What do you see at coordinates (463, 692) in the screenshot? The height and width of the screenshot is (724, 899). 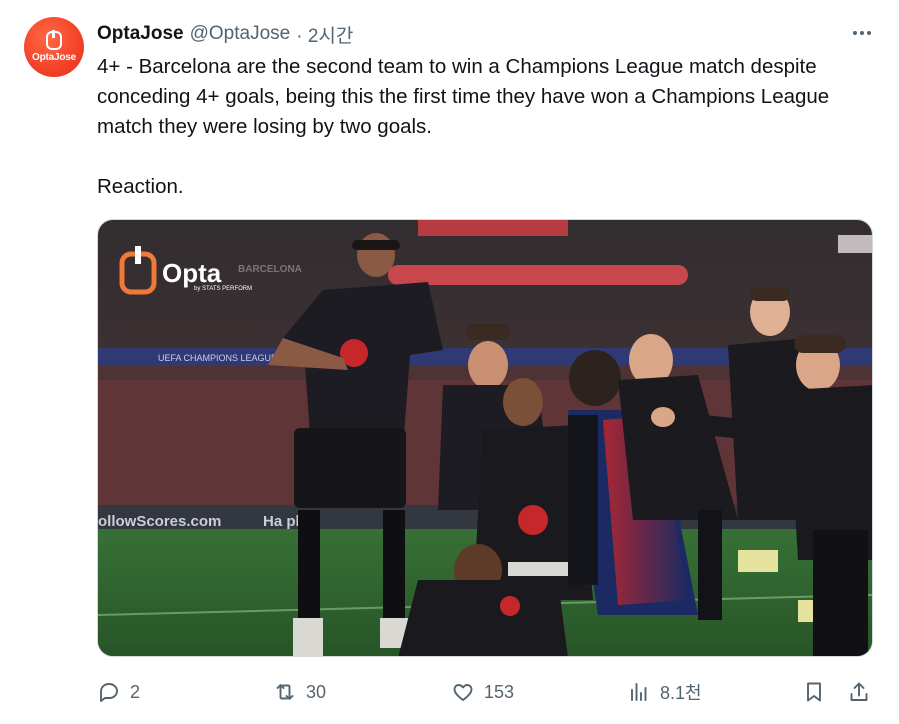 I see `like-icon` at bounding box center [463, 692].